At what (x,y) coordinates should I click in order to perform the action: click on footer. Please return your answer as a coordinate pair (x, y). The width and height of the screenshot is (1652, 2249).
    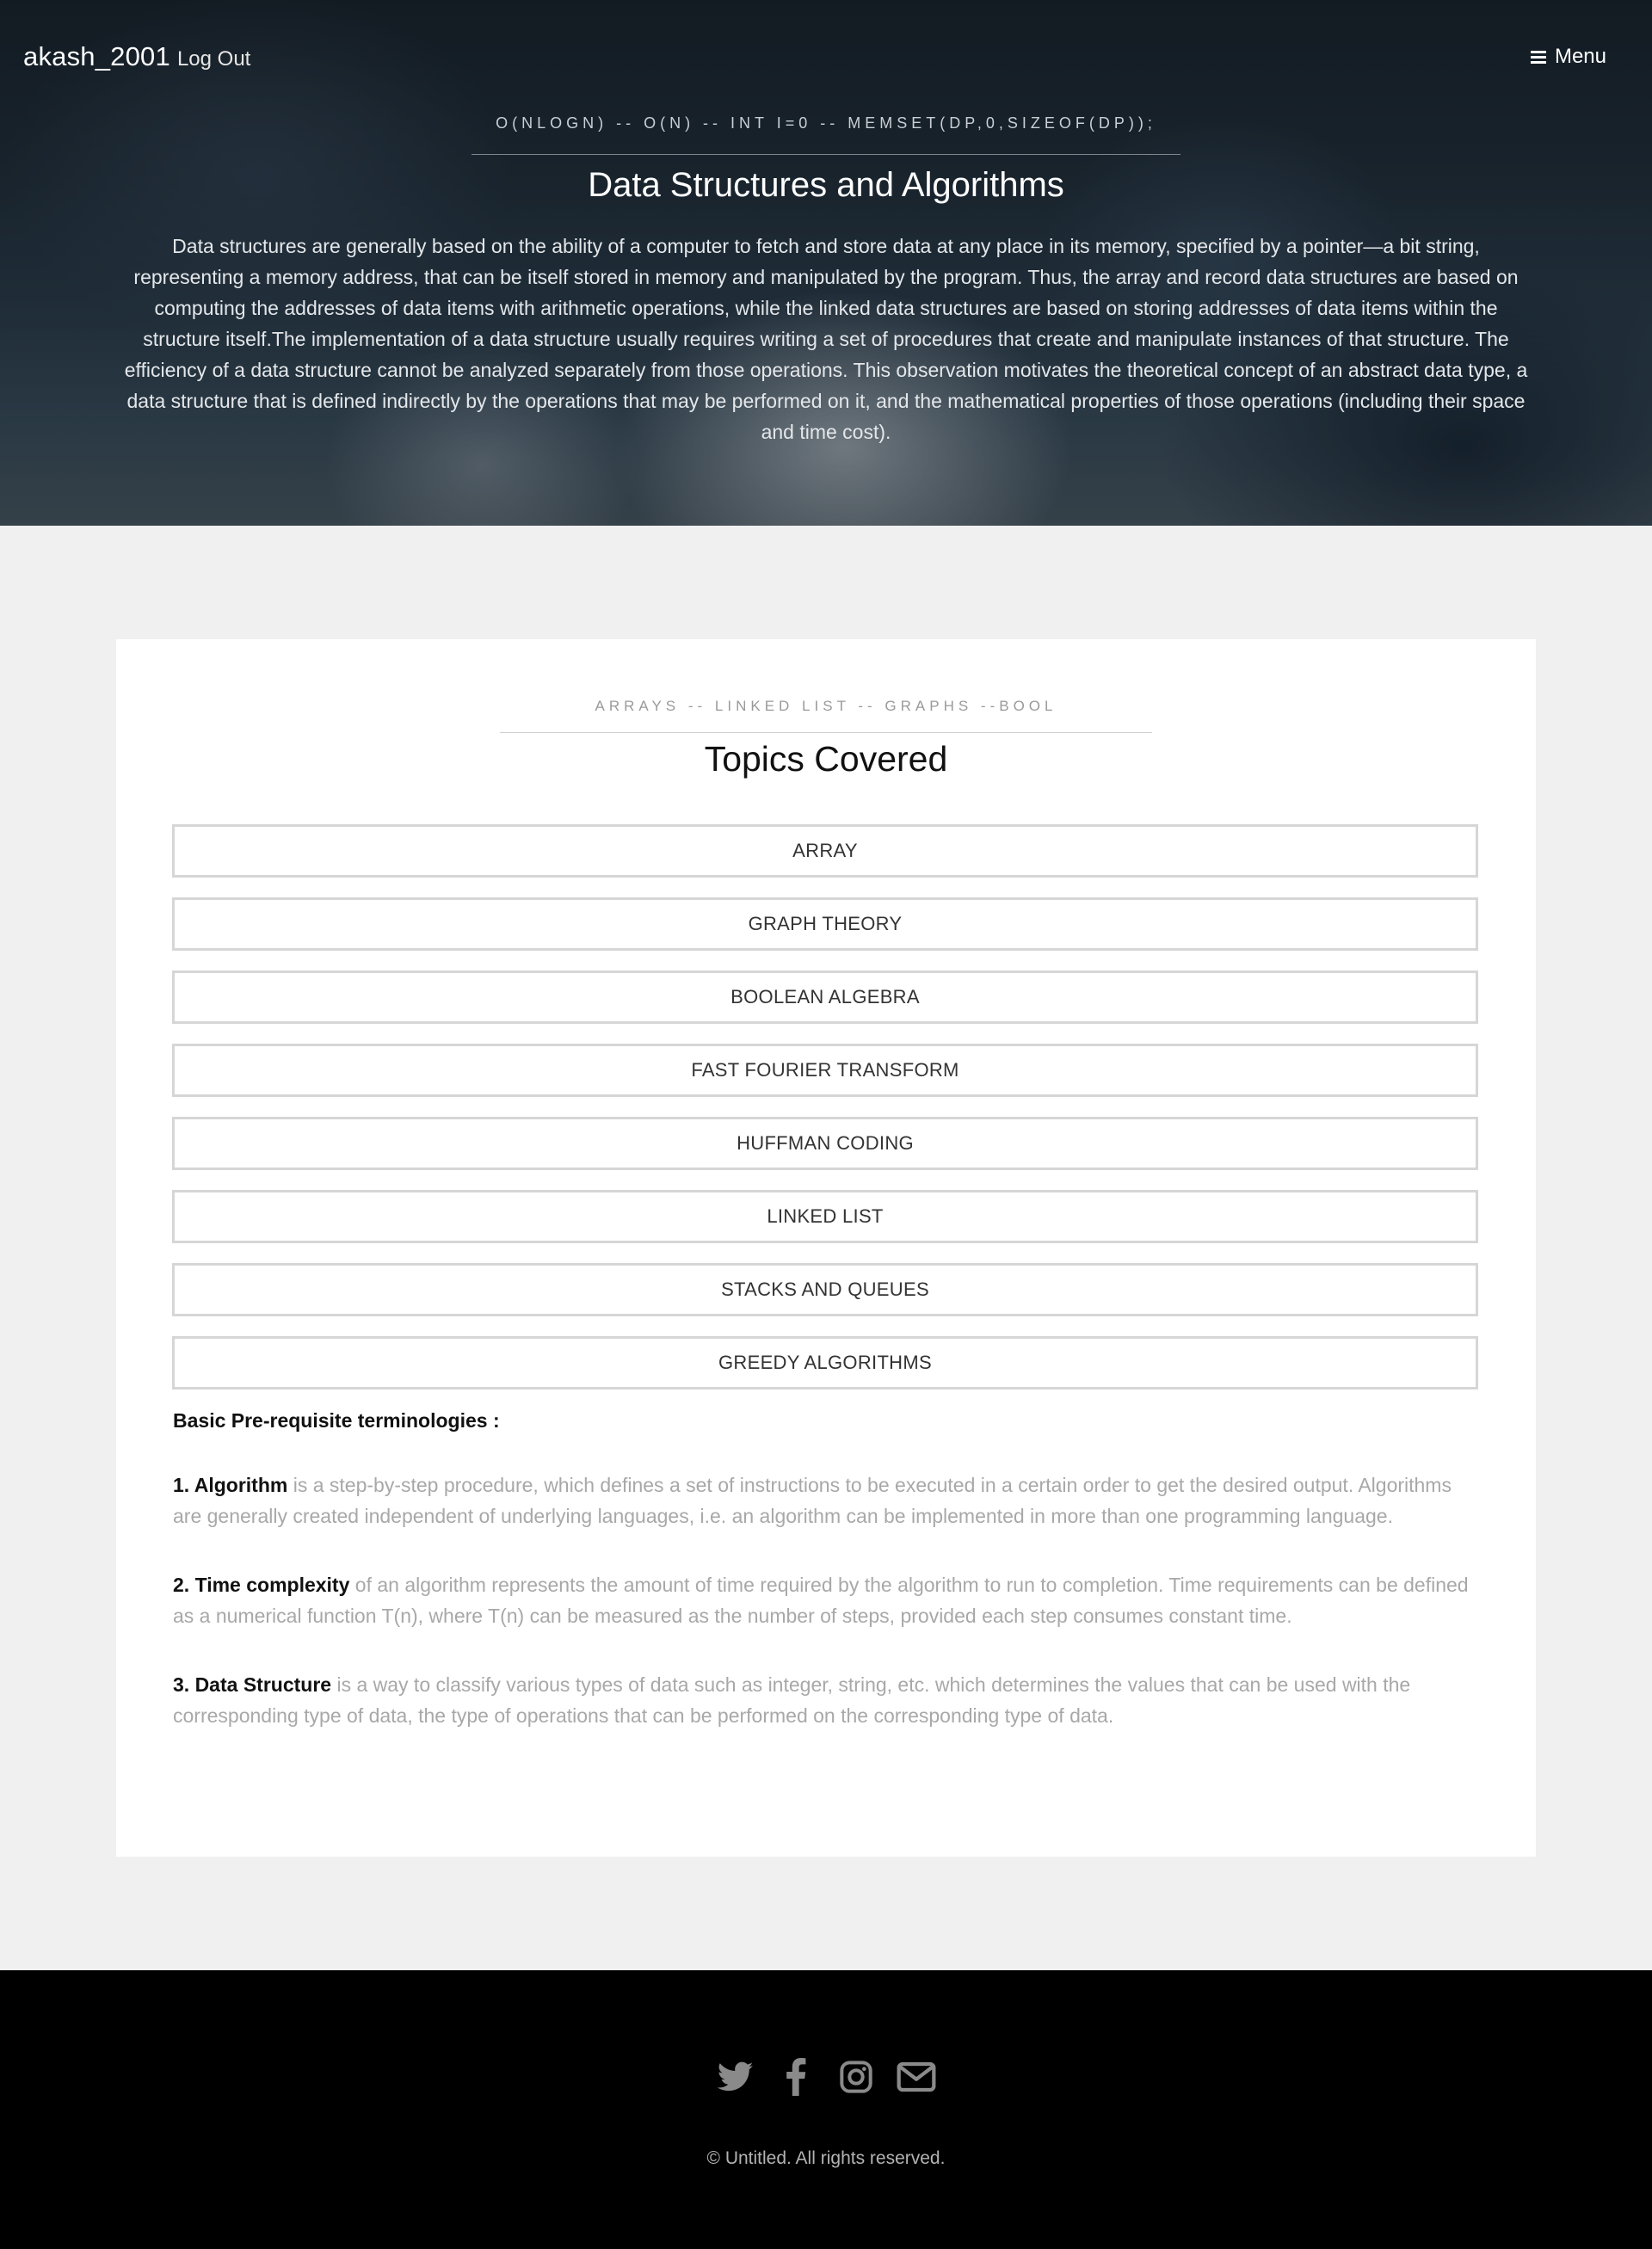
    Looking at the image, I should click on (826, 2109).